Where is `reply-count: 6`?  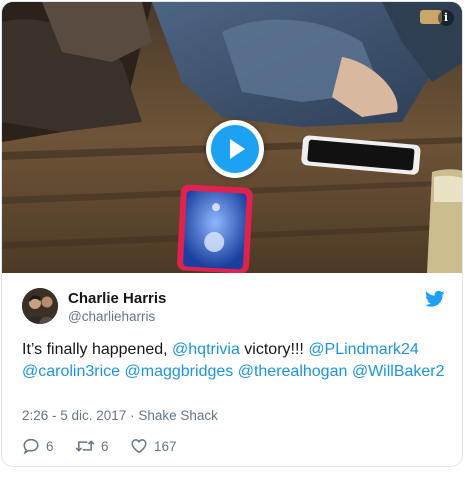
reply-count: 6 is located at coordinates (50, 446).